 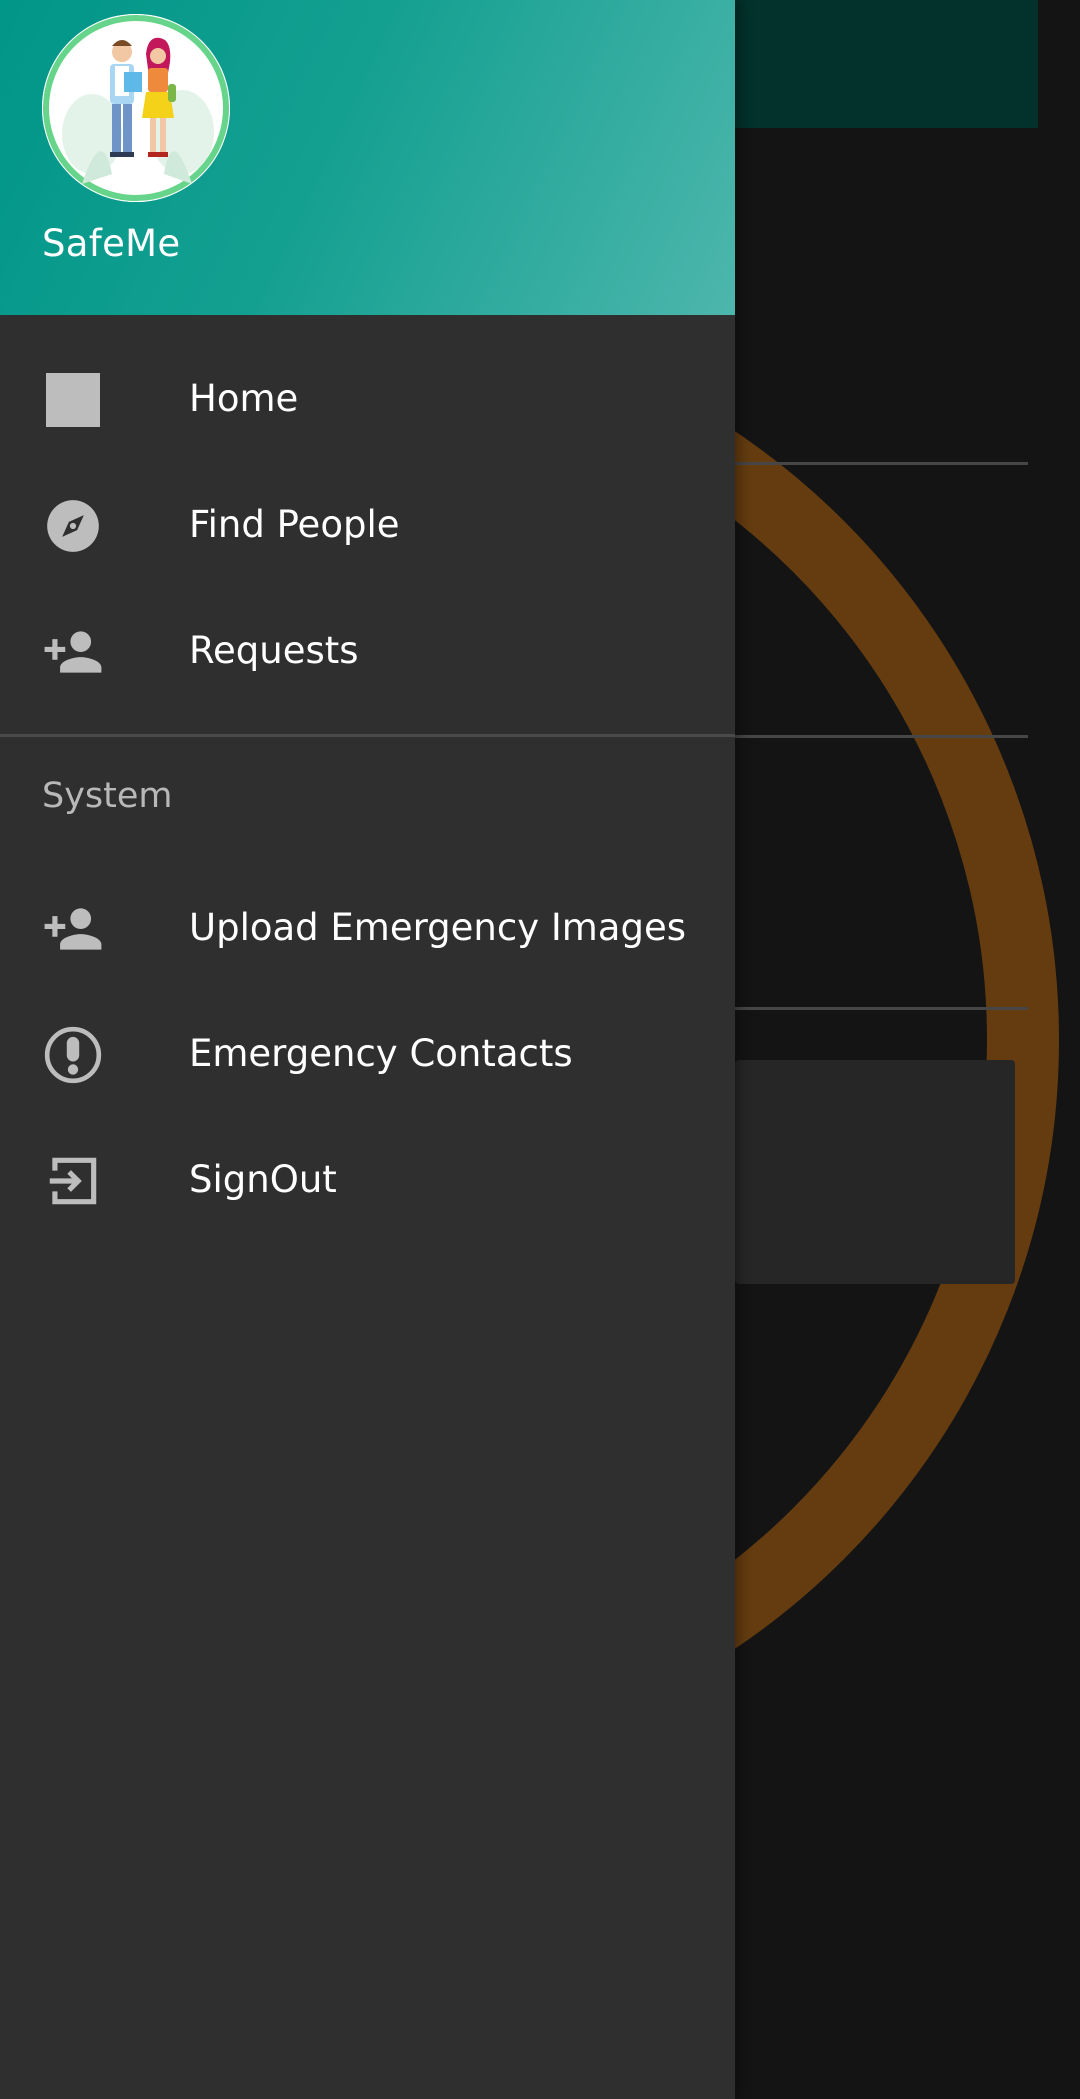 What do you see at coordinates (244, 398) in the screenshot?
I see `menu-item-label: Home` at bounding box center [244, 398].